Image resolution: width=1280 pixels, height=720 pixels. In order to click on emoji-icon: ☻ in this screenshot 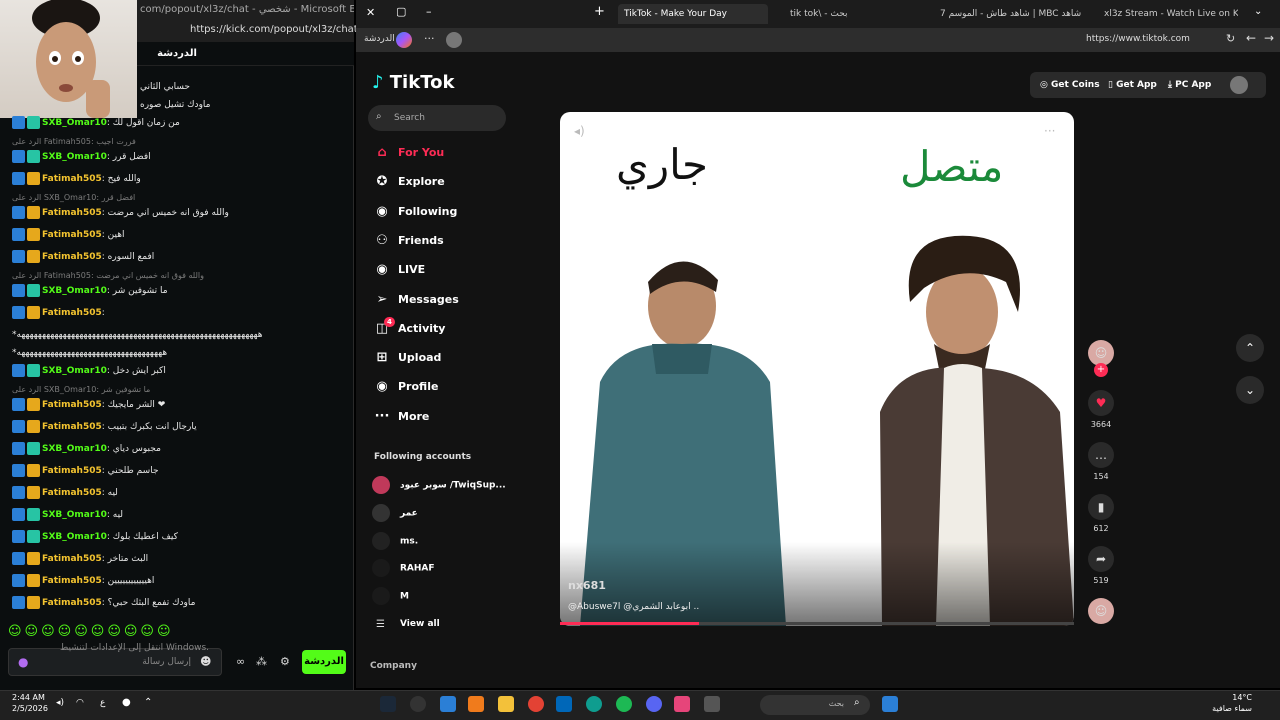, I will do `click(205, 661)`.